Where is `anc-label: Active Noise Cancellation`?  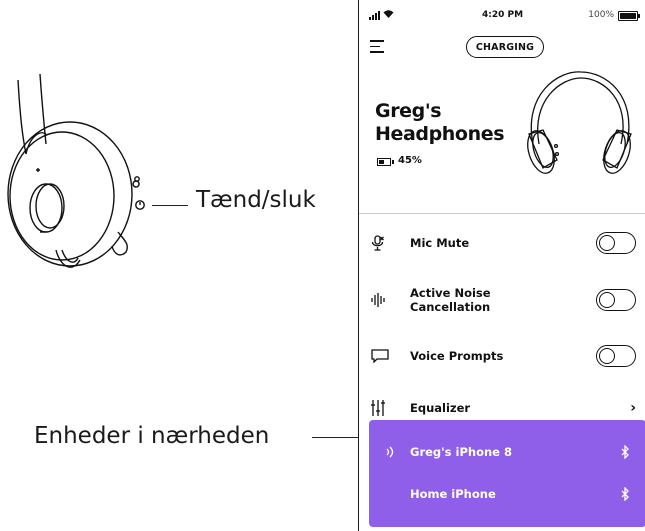 anc-label: Active Noise Cancellation is located at coordinates (450, 300).